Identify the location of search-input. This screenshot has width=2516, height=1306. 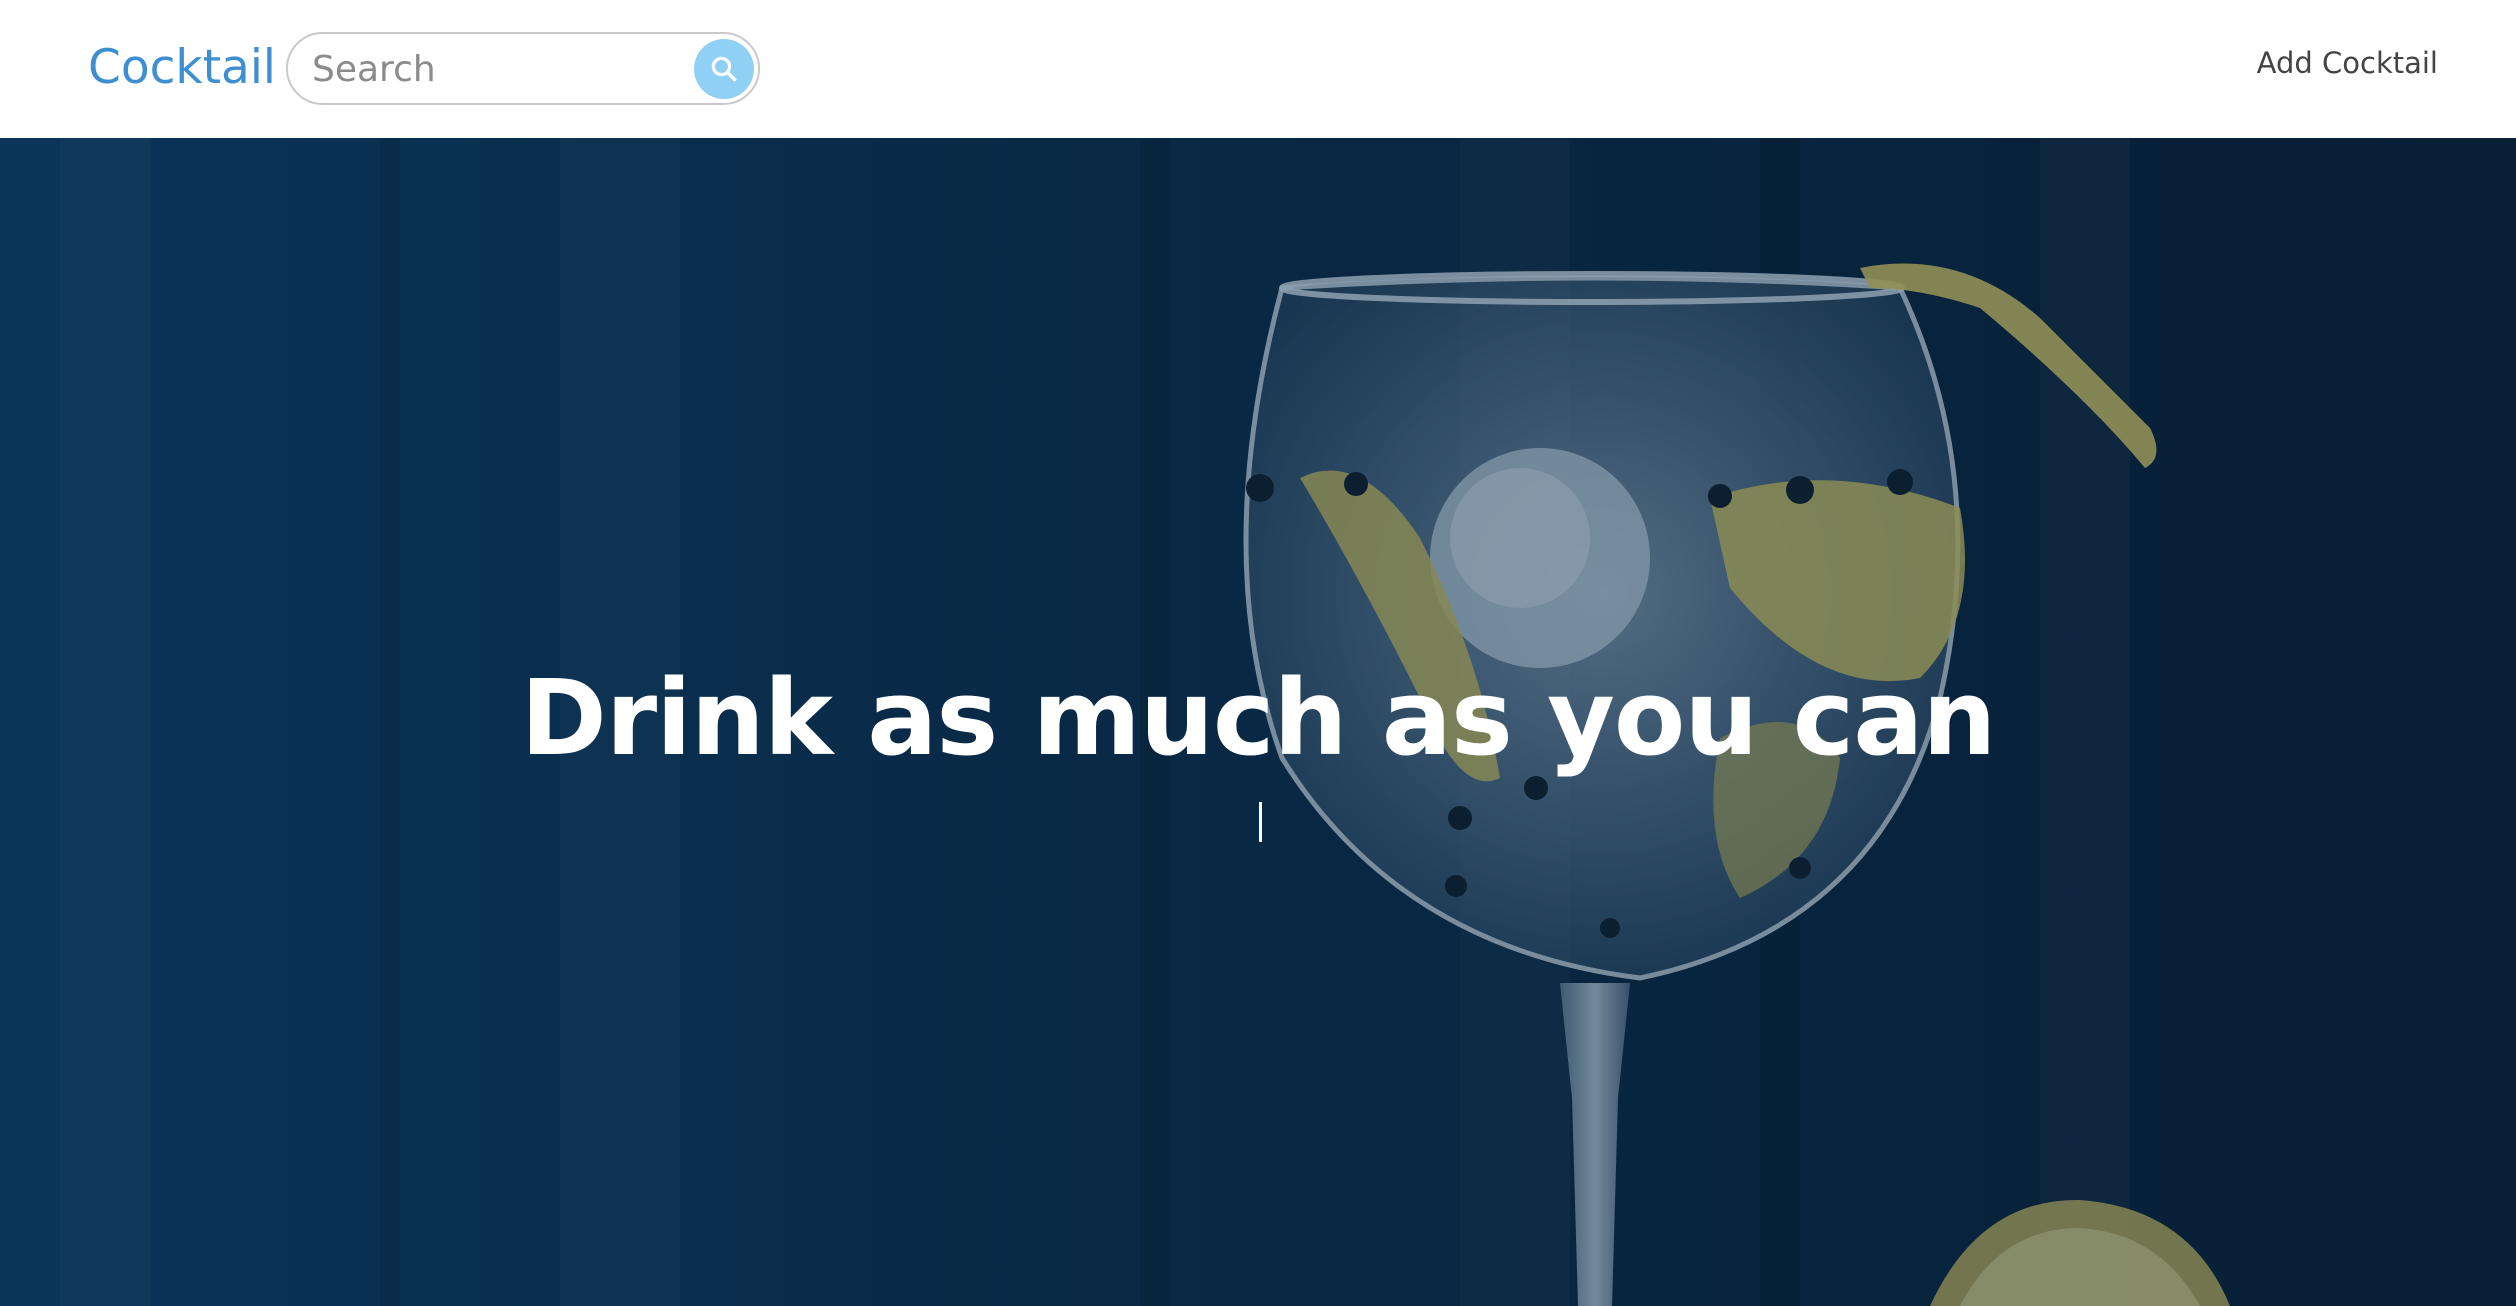
(502, 69).